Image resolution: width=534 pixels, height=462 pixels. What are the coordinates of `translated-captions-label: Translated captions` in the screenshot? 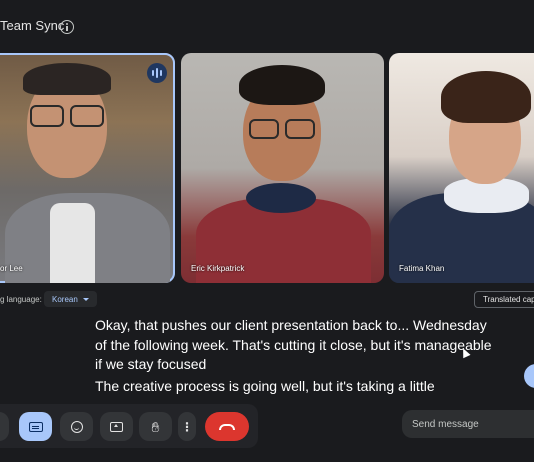 It's located at (508, 299).